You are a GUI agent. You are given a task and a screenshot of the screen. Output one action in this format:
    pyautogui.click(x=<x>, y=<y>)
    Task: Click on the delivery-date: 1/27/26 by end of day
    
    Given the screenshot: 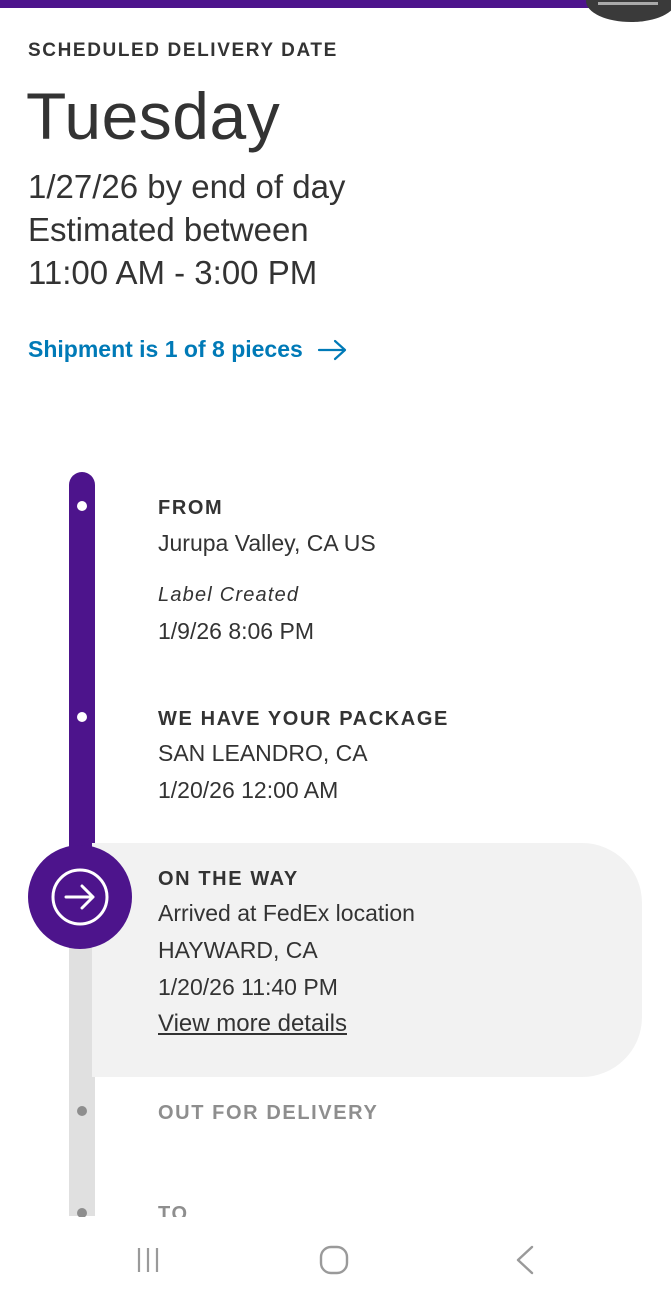 What is the action you would take?
    pyautogui.click(x=187, y=186)
    